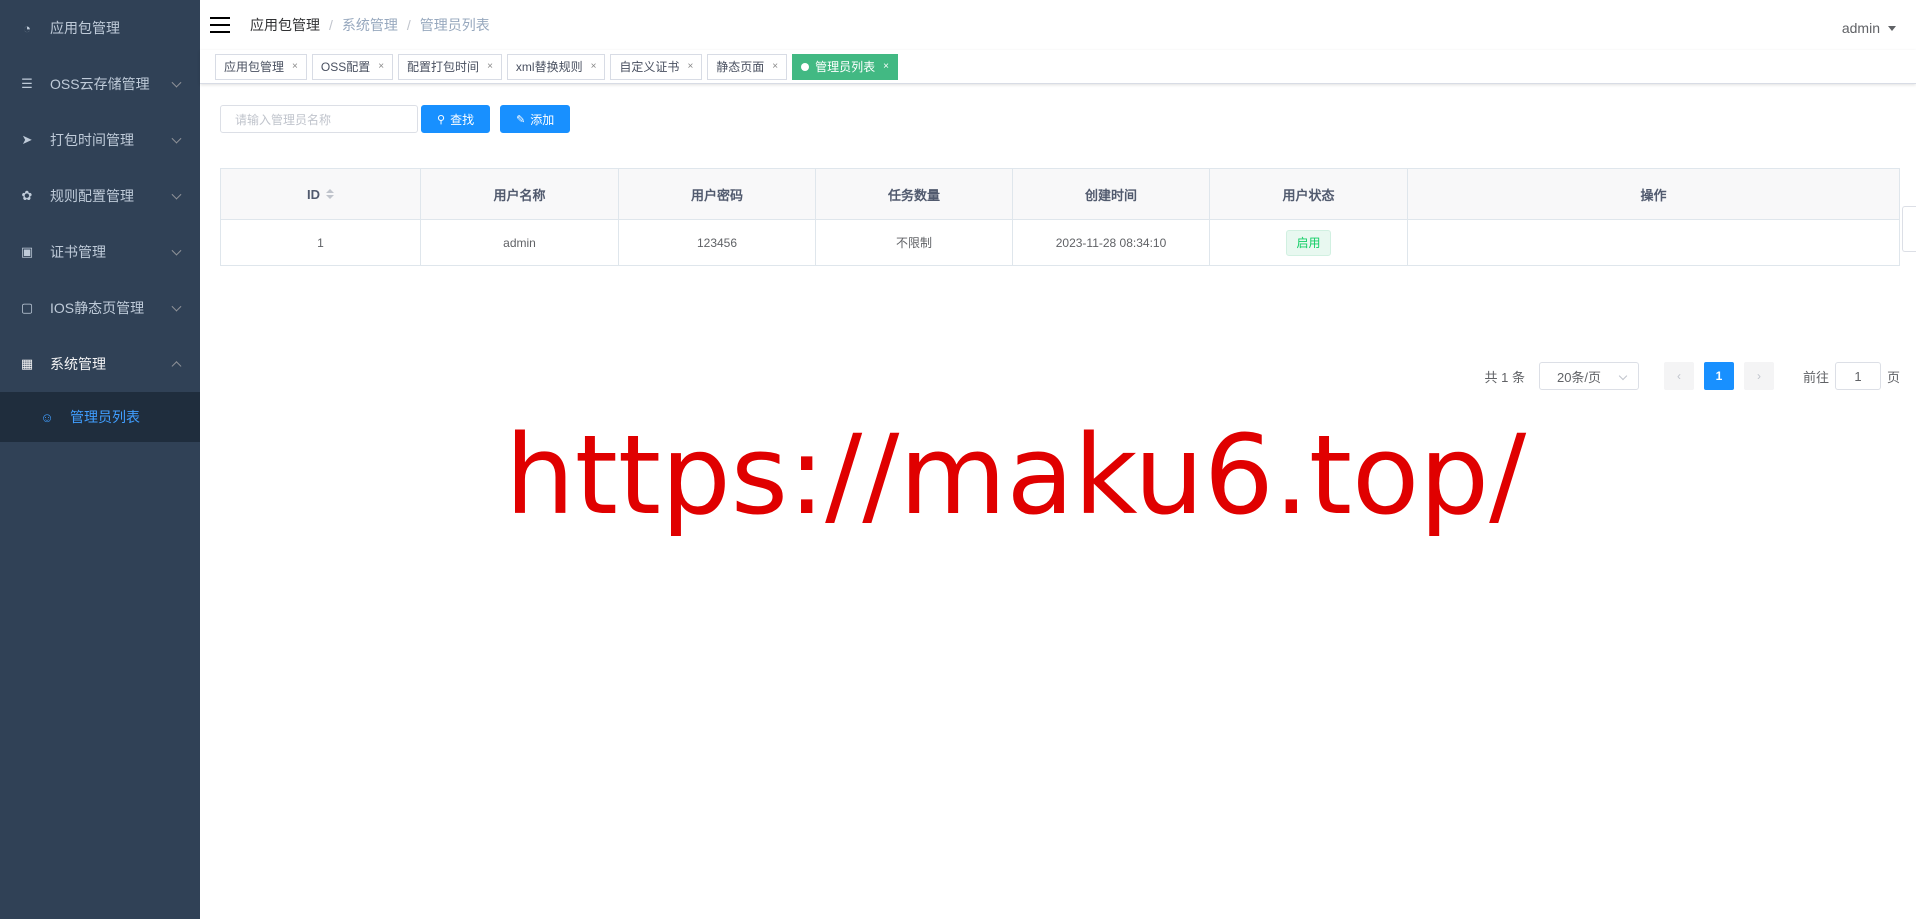 This screenshot has width=1916, height=919. I want to click on breadcrumb: 应用包管理 / 系统管理 / 管理员列表, so click(370, 25).